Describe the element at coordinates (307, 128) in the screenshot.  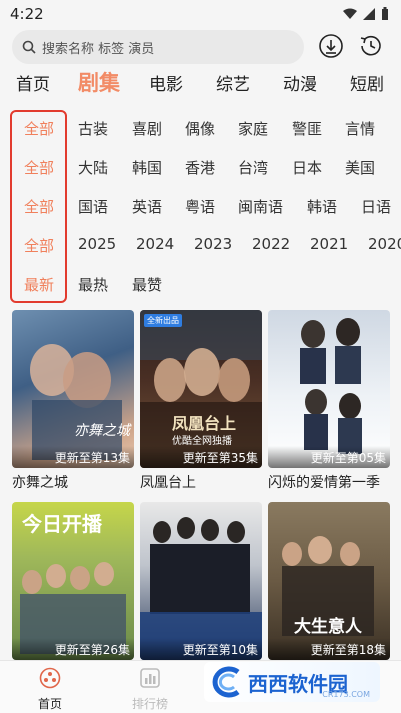
I see `filter-option: 警匪` at that location.